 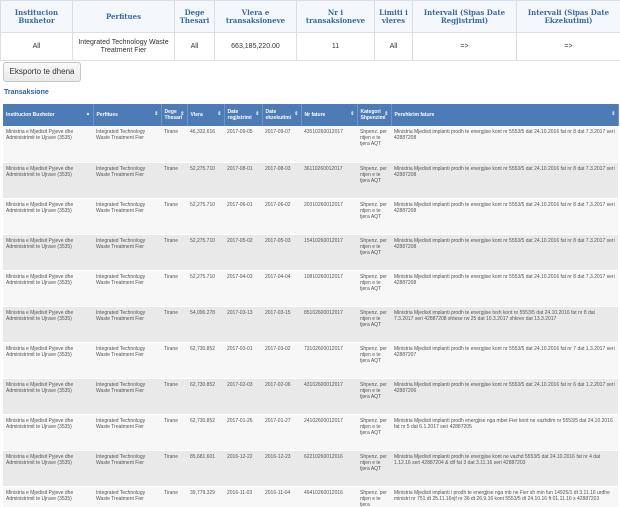 What do you see at coordinates (194, 16) in the screenshot?
I see `summary-header: Dege Thesari` at bounding box center [194, 16].